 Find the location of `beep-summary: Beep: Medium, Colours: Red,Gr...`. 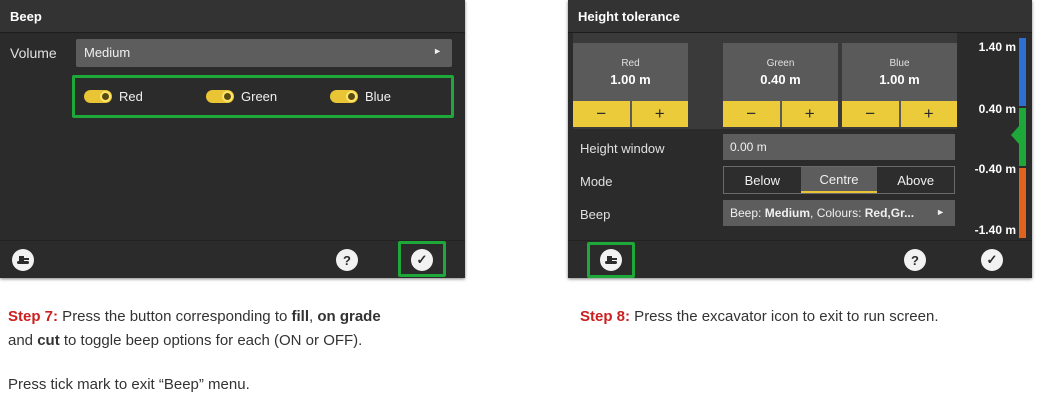

beep-summary: Beep: Medium, Colours: Red,Gr... is located at coordinates (822, 213).